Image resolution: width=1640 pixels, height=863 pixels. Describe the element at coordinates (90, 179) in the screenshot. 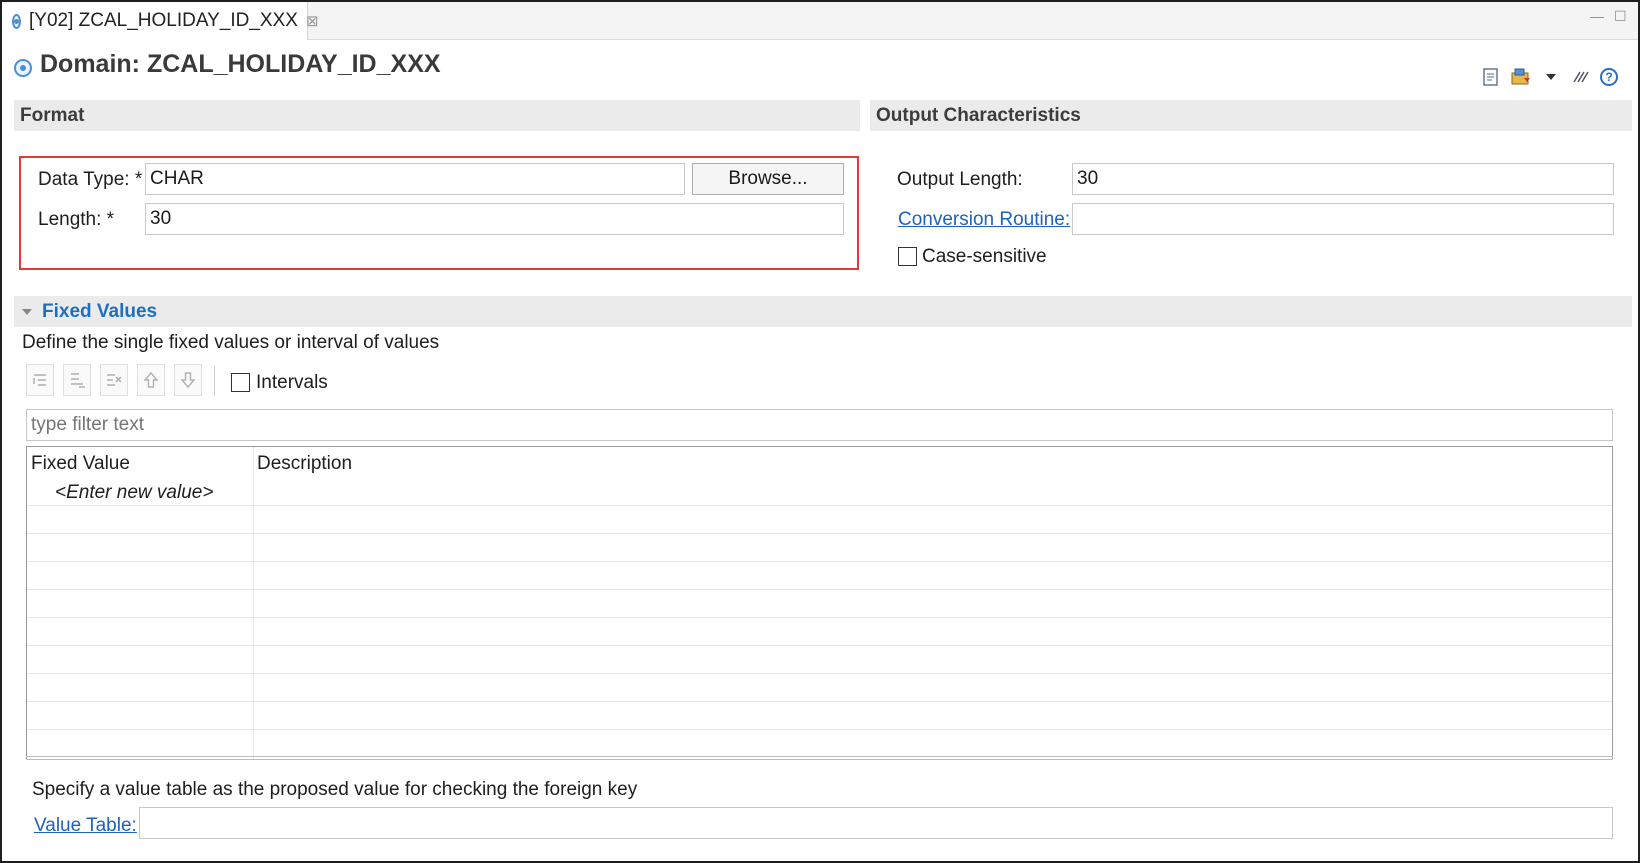

I see `data-type-label: Data Type: *` at that location.